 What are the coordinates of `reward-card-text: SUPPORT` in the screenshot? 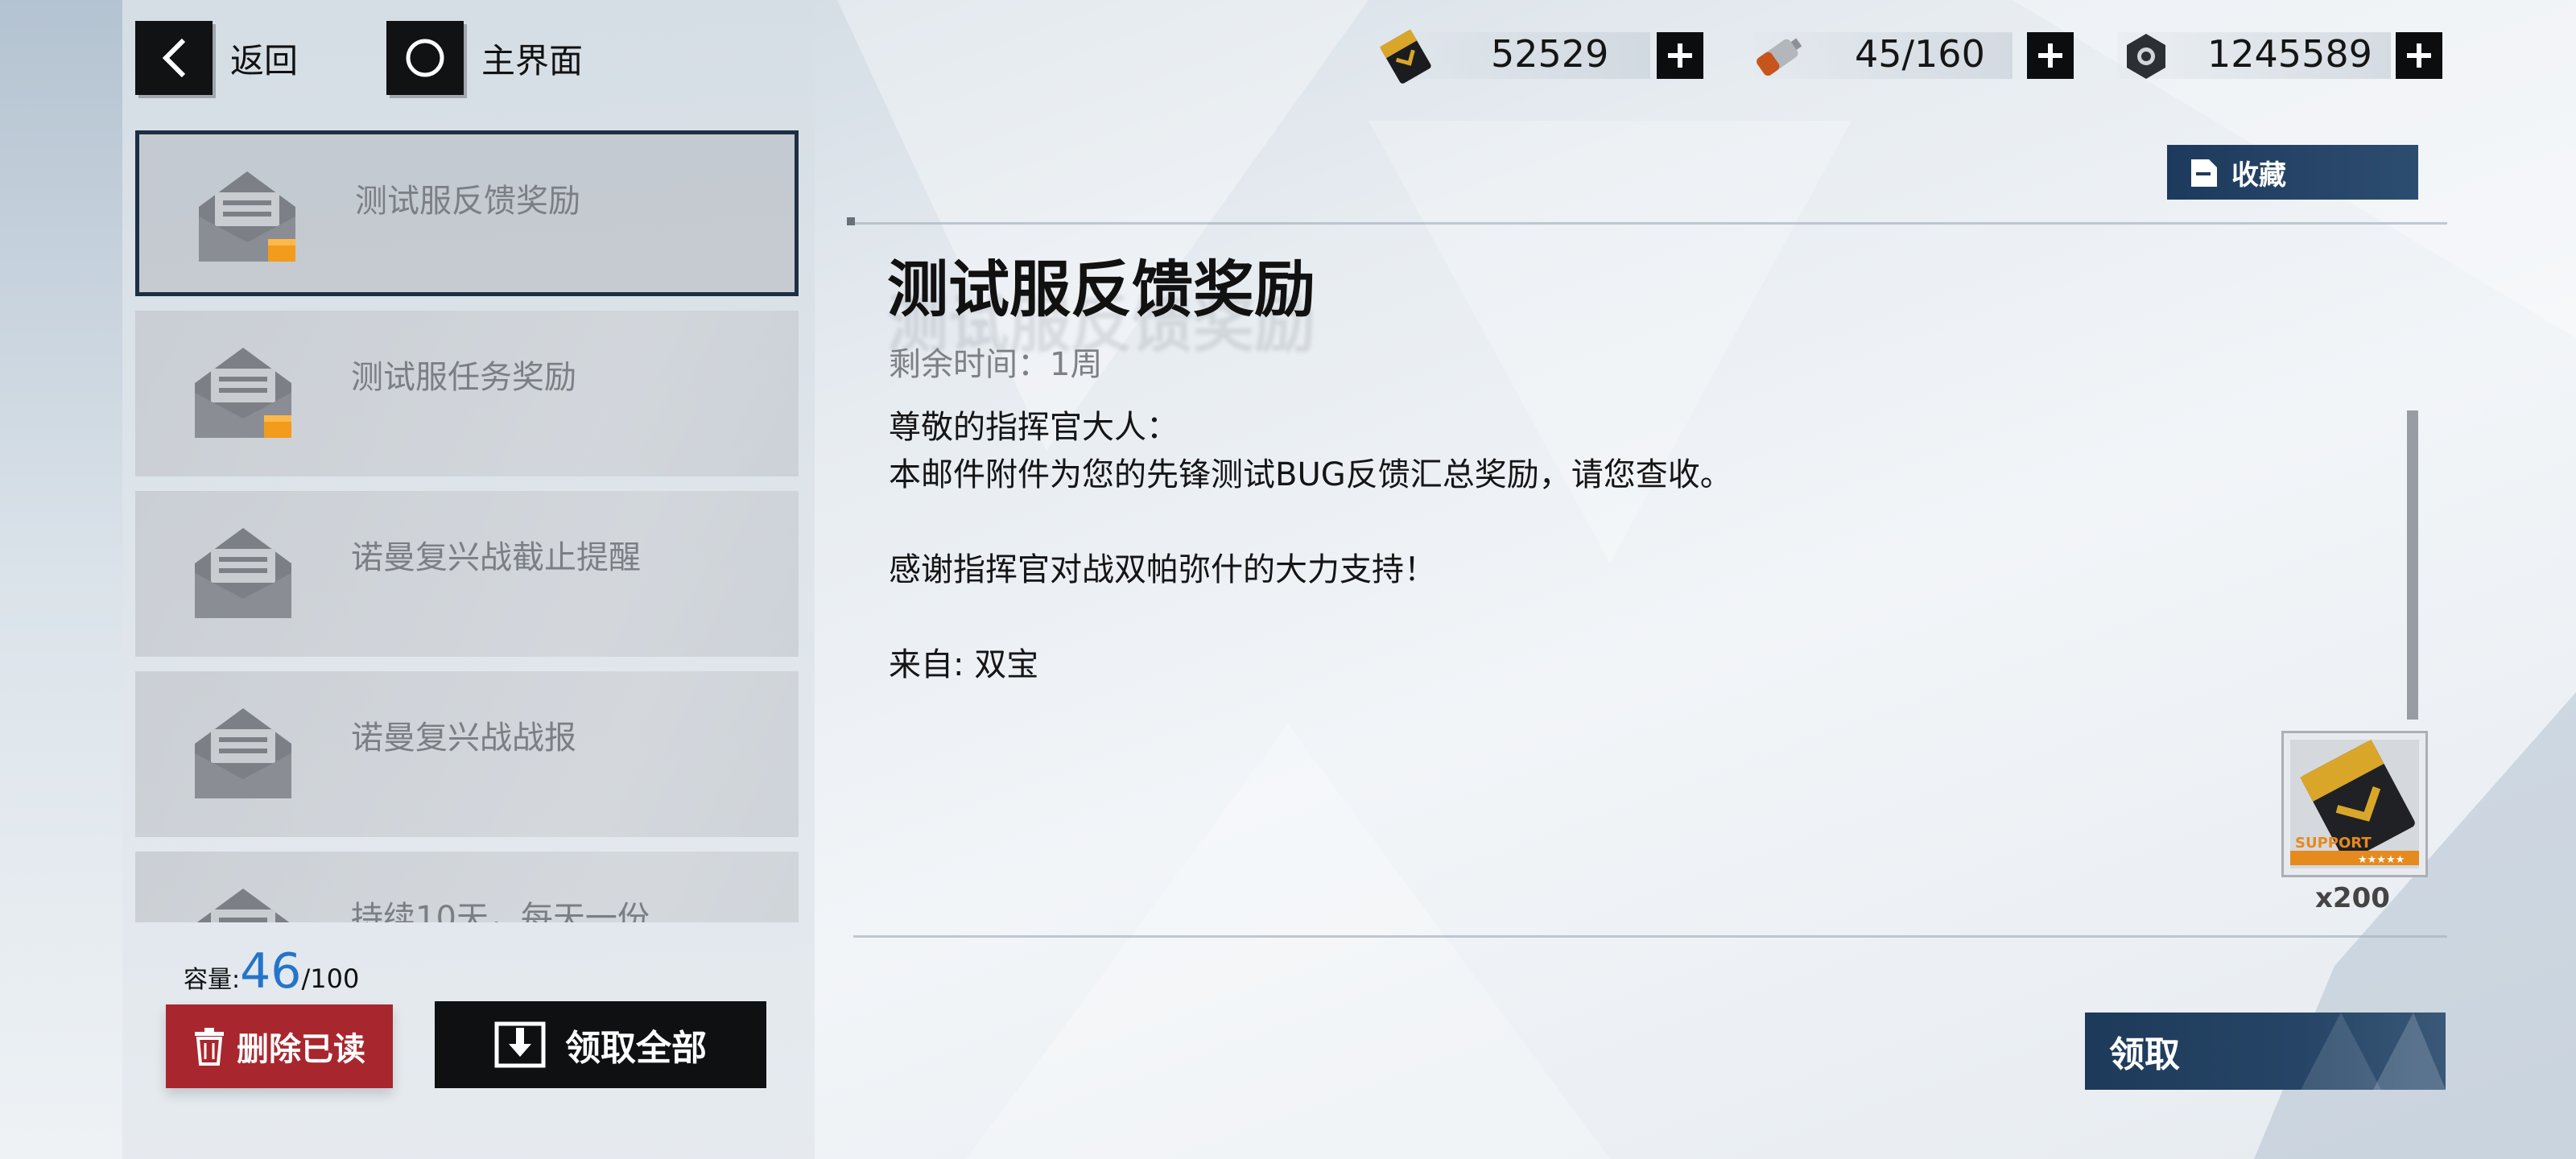 It's located at (2333, 843).